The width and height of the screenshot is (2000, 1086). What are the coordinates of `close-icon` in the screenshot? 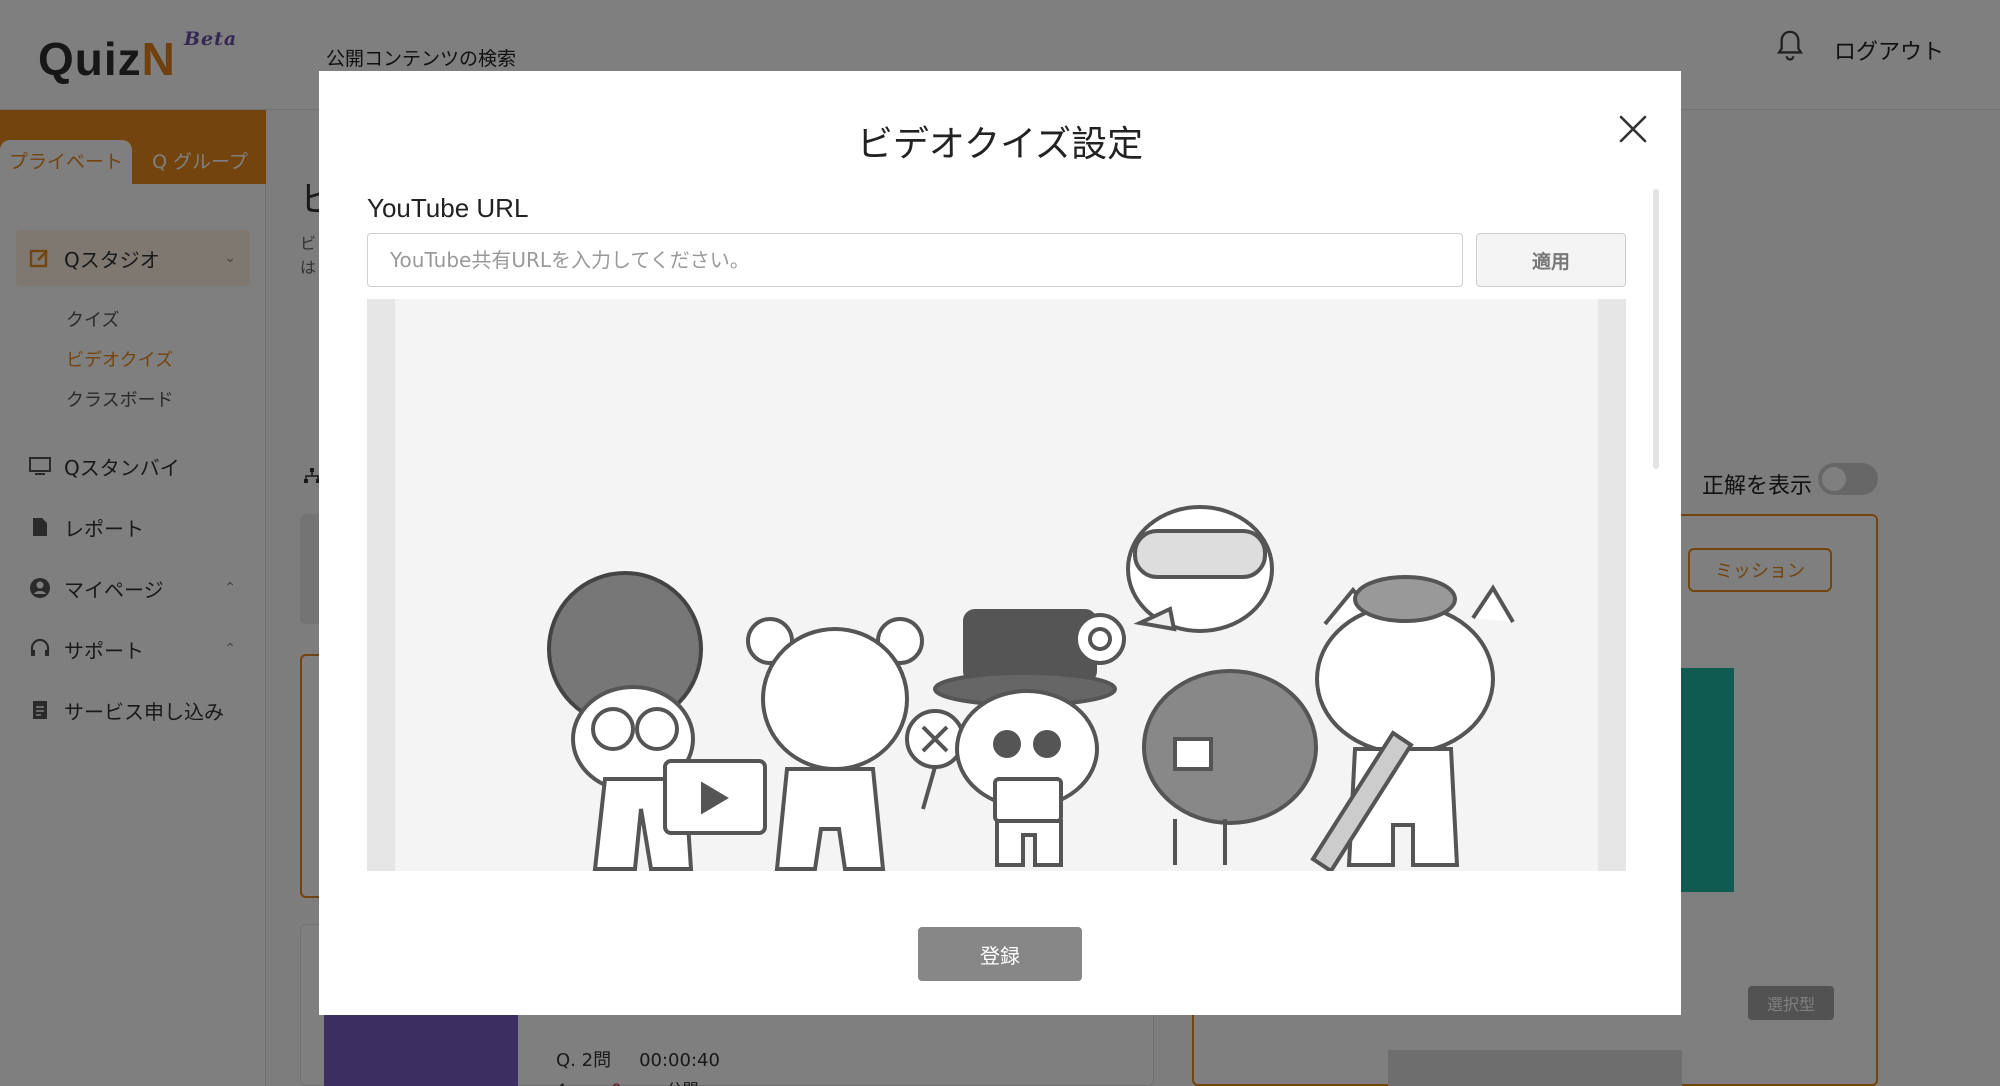 It's located at (1633, 129).